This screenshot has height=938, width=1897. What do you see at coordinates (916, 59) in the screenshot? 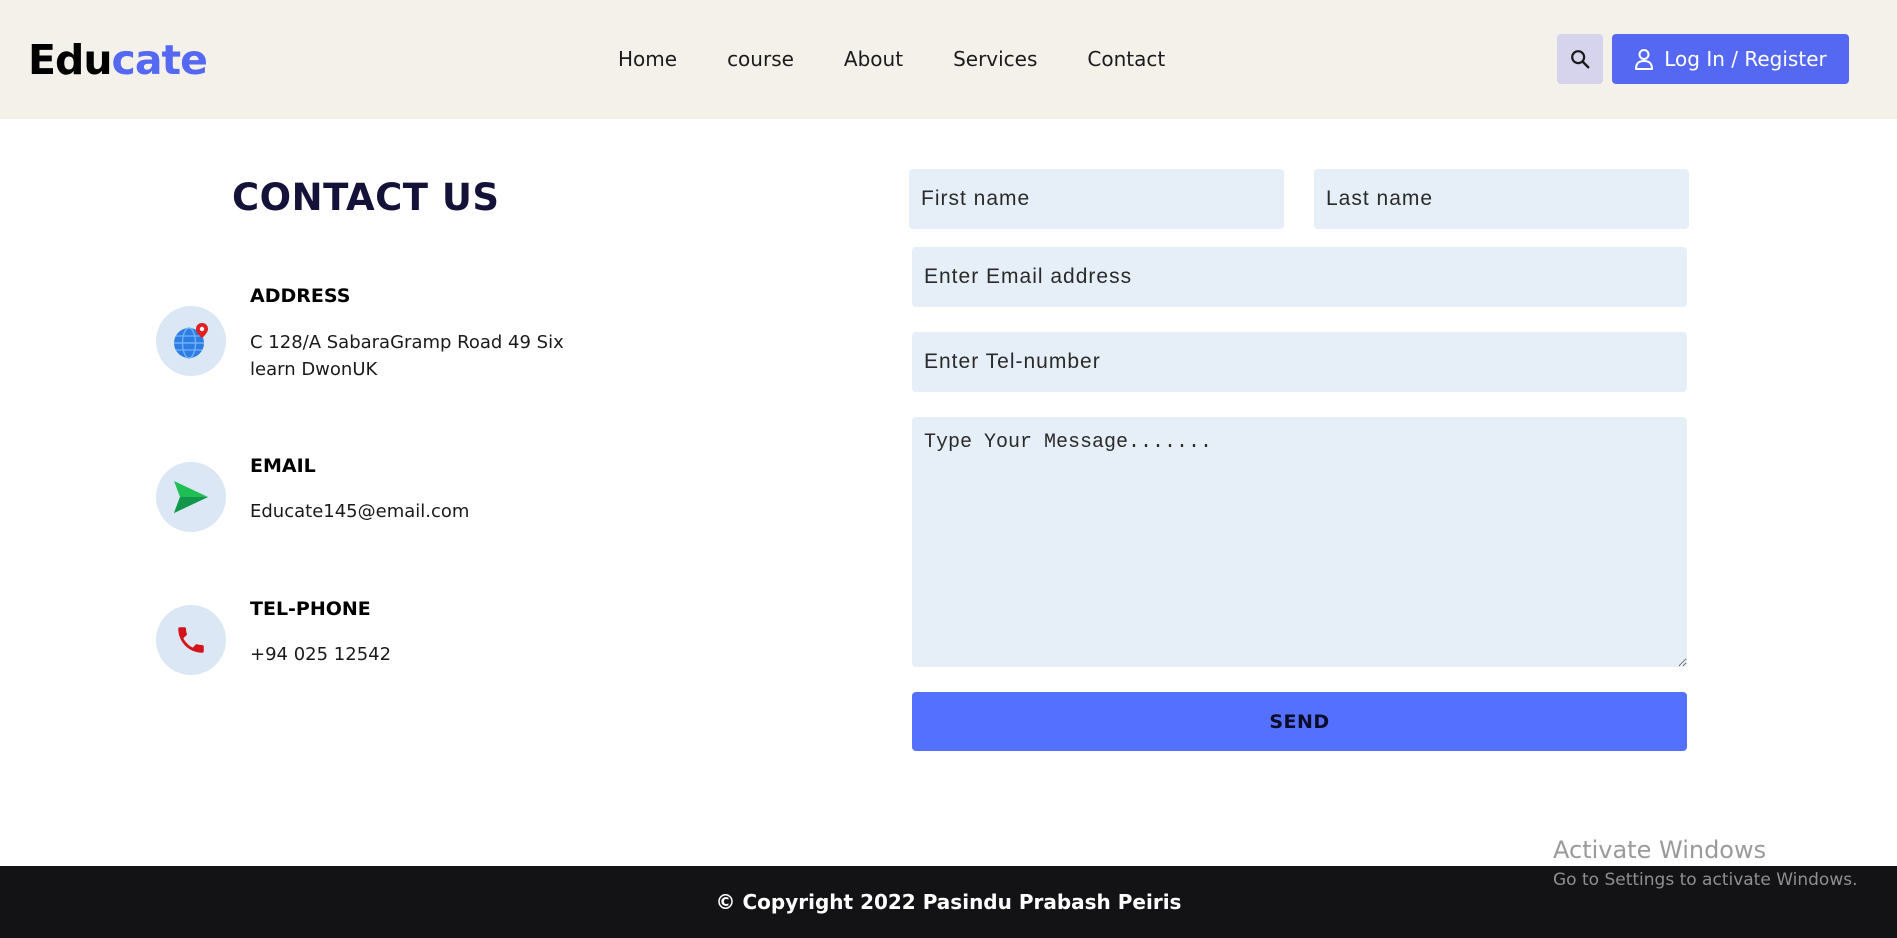
I see `main-nav: Home course About Services Contact` at bounding box center [916, 59].